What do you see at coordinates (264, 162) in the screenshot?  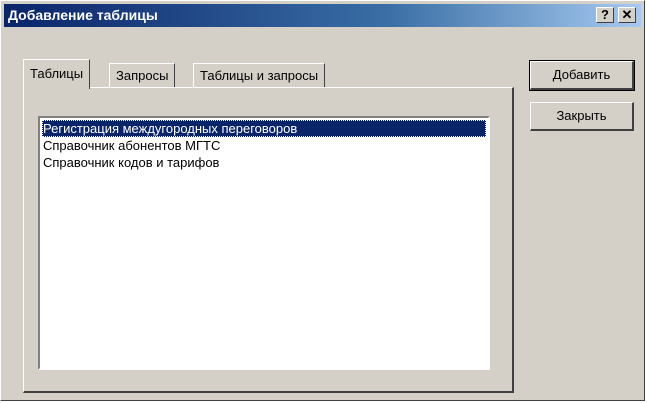 I see `list-item: Справочник кодов и тарифов` at bounding box center [264, 162].